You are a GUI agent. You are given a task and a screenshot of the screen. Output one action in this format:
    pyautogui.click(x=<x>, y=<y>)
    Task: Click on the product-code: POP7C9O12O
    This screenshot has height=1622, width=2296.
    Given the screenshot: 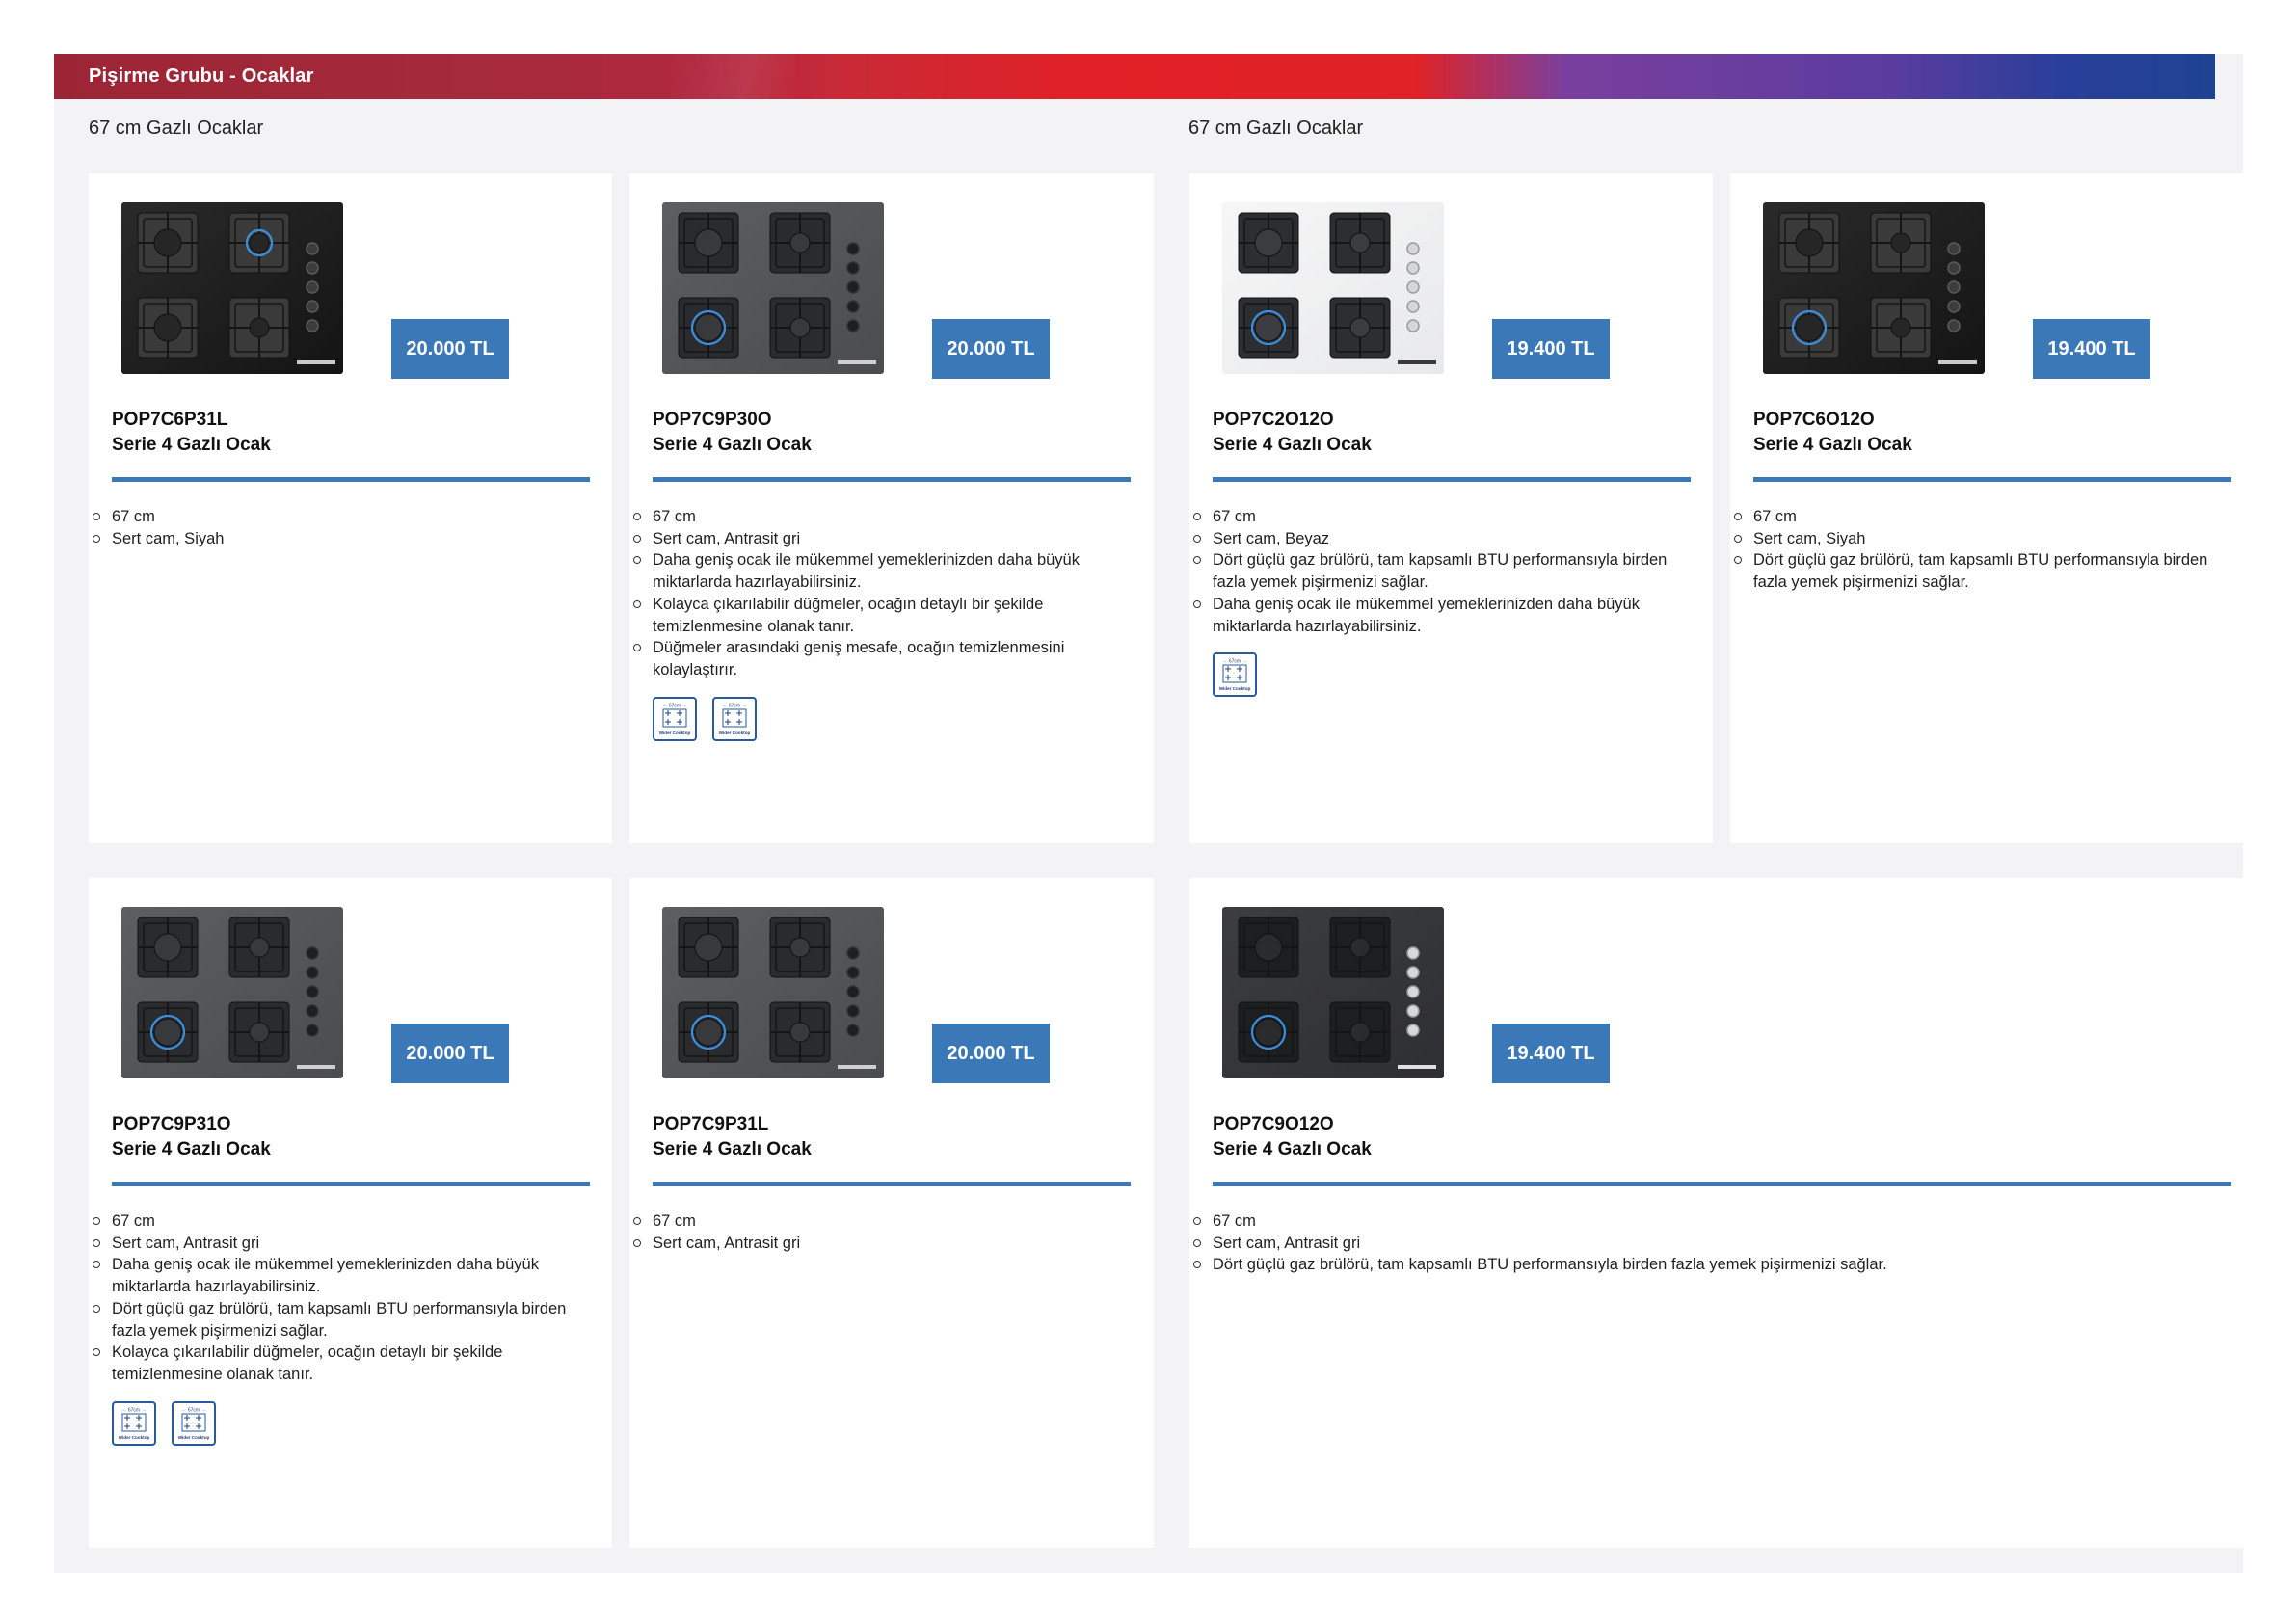 What is the action you would take?
    pyautogui.click(x=1273, y=1124)
    